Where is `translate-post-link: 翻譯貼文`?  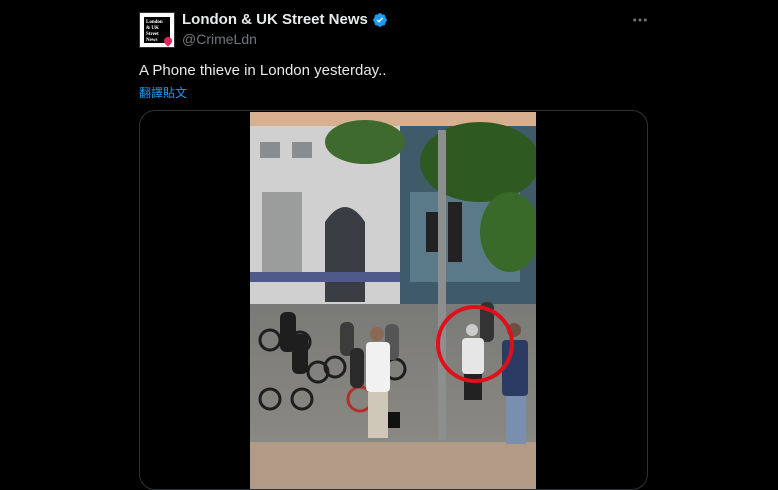
translate-post-link: 翻譯貼文 is located at coordinates (163, 92).